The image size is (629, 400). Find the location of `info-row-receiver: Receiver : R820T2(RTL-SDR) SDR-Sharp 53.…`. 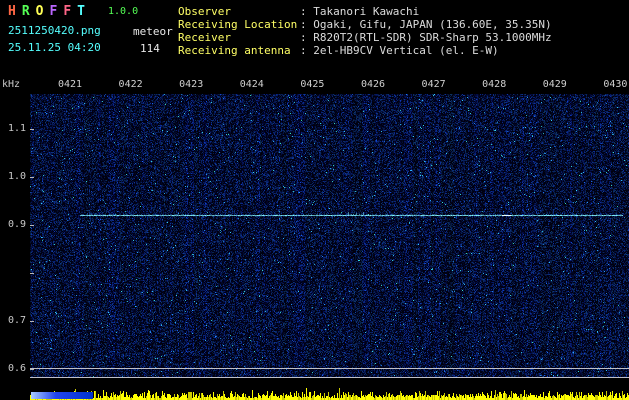

info-row-receiver: Receiver : R820T2(RTL-SDR) SDR-Sharp 53.… is located at coordinates (365, 37).